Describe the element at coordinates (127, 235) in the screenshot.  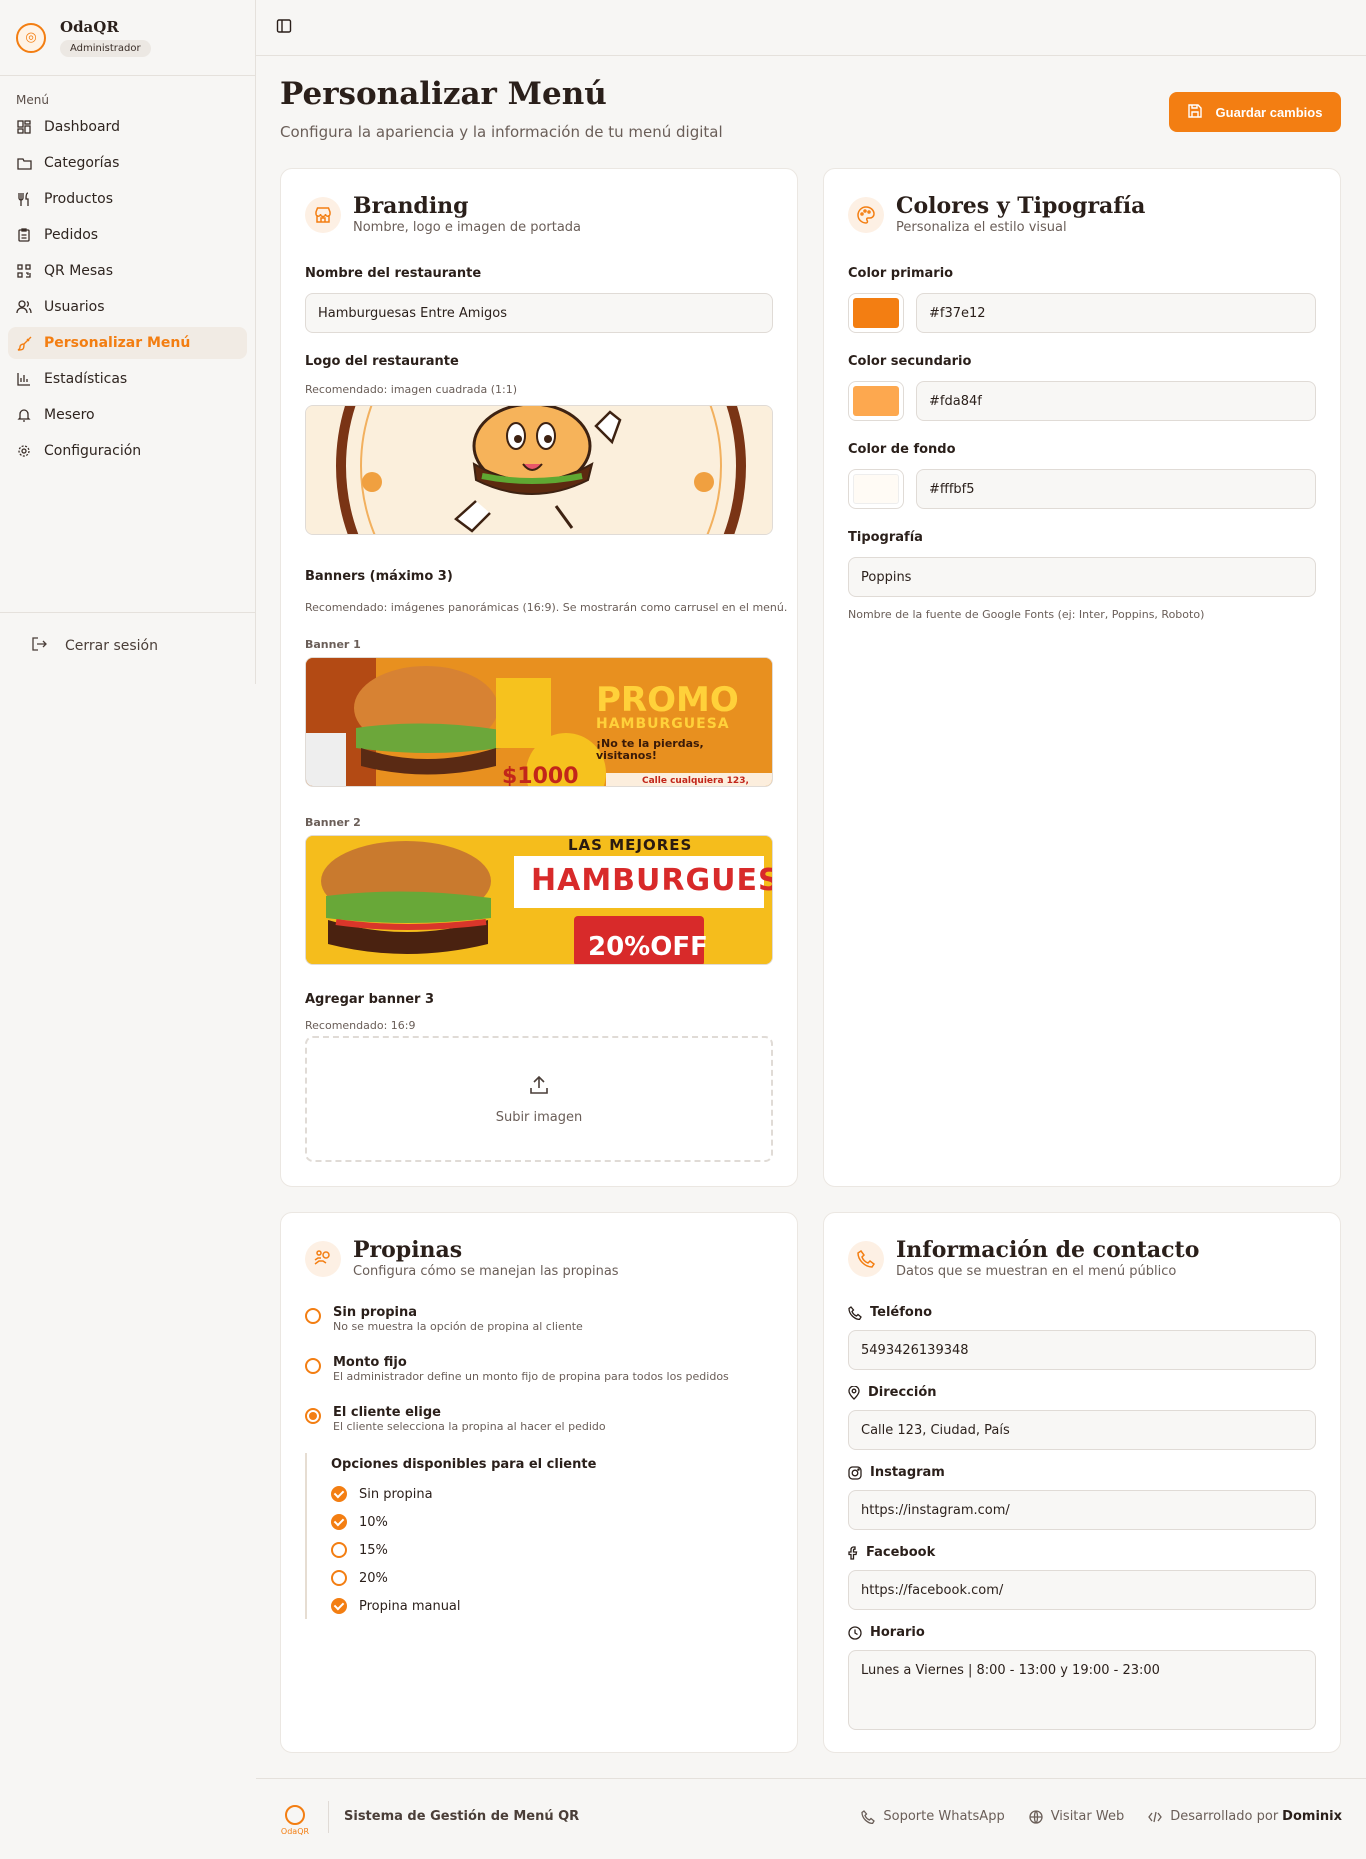
I see `sidebar-item-pedidos: Pedidos` at that location.